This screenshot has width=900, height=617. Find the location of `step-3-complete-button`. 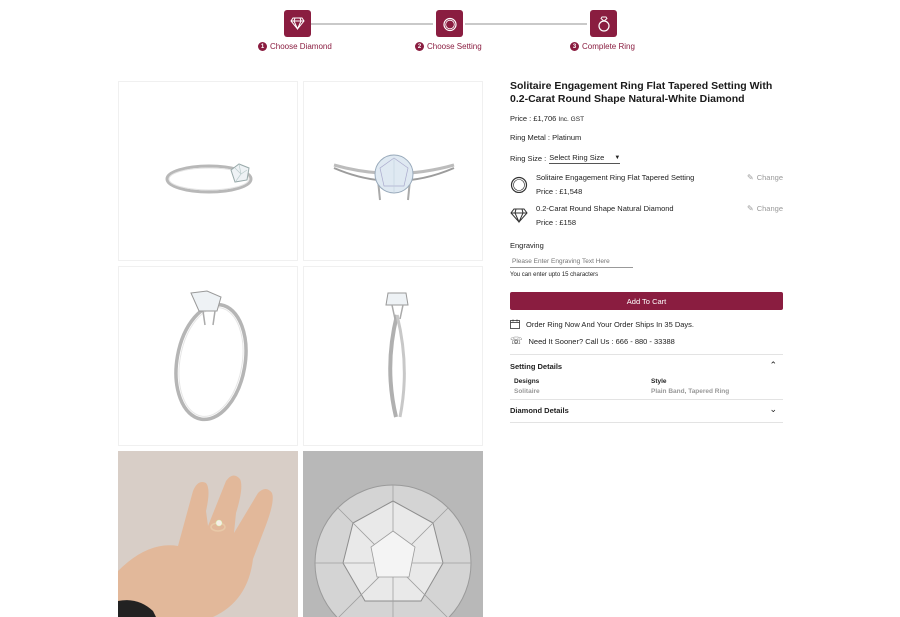

step-3-complete-button is located at coordinates (603, 23).